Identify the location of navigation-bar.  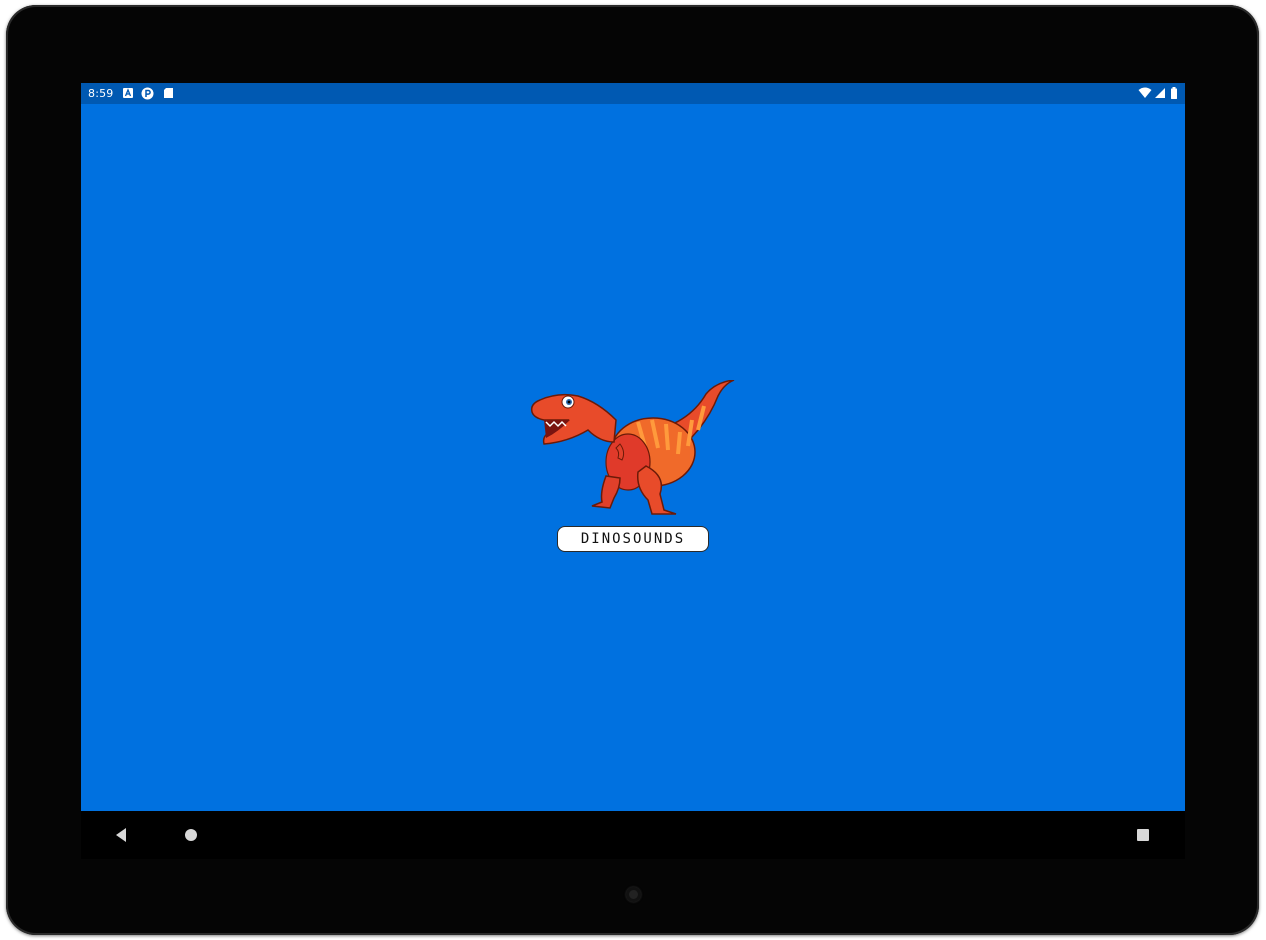
(633, 835).